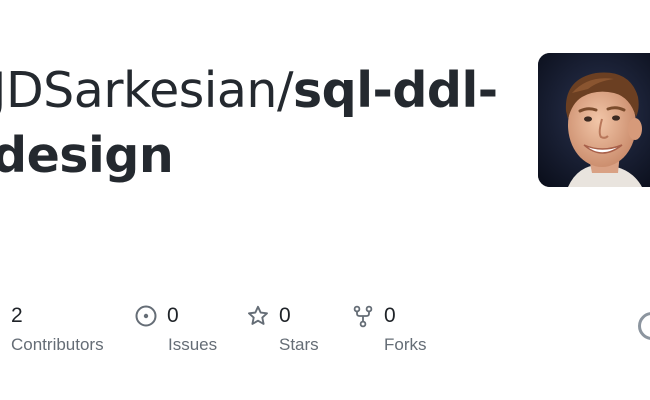  Describe the element at coordinates (282, 327) in the screenshot. I see `stat-stars: 0 Stars` at that location.